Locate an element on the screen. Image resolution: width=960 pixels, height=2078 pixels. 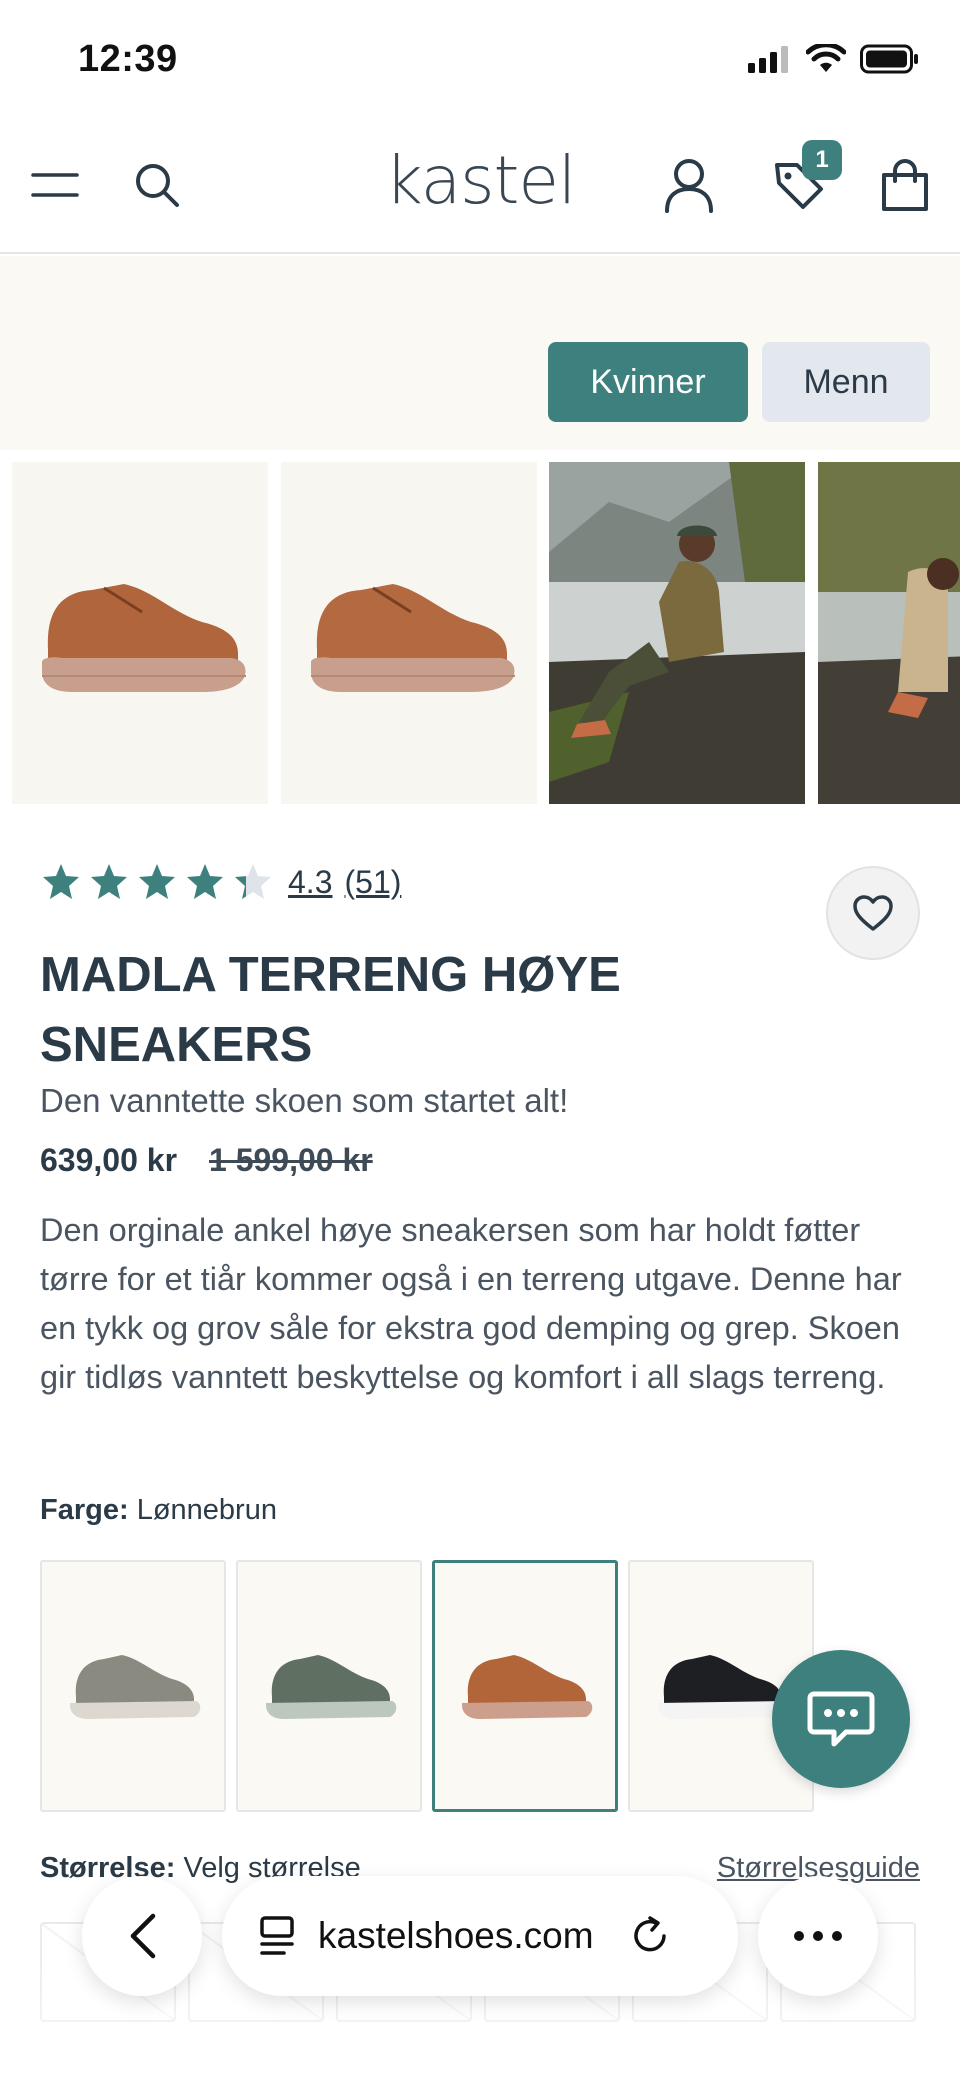
product-rating: 4.3 (51) is located at coordinates (220, 882).